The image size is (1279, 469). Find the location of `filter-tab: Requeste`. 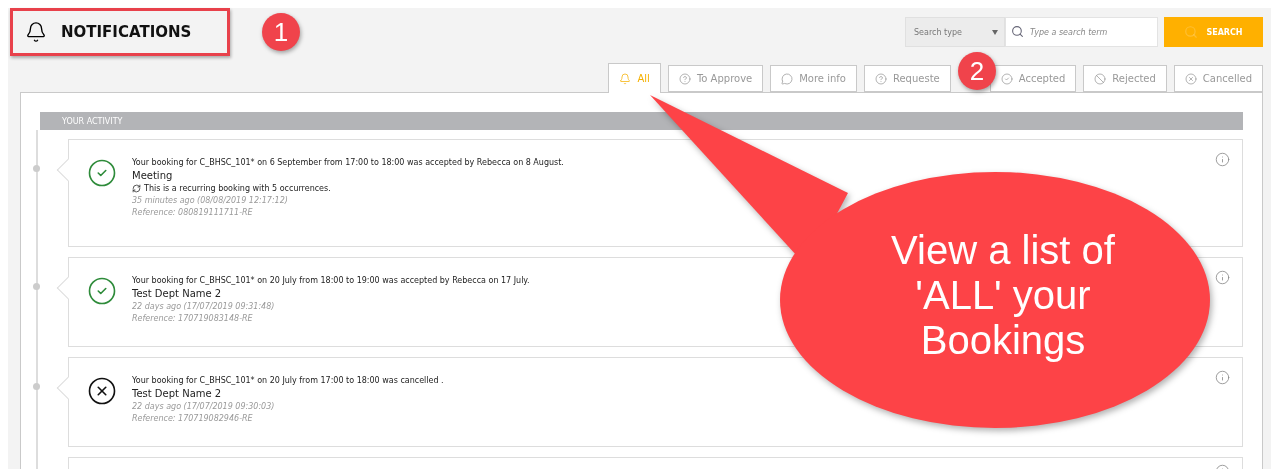

filter-tab: Requeste is located at coordinates (907, 78).